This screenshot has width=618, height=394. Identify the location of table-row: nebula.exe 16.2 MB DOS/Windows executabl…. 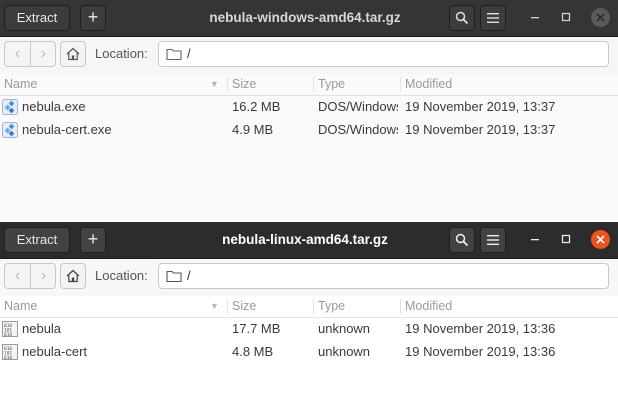
(309, 107).